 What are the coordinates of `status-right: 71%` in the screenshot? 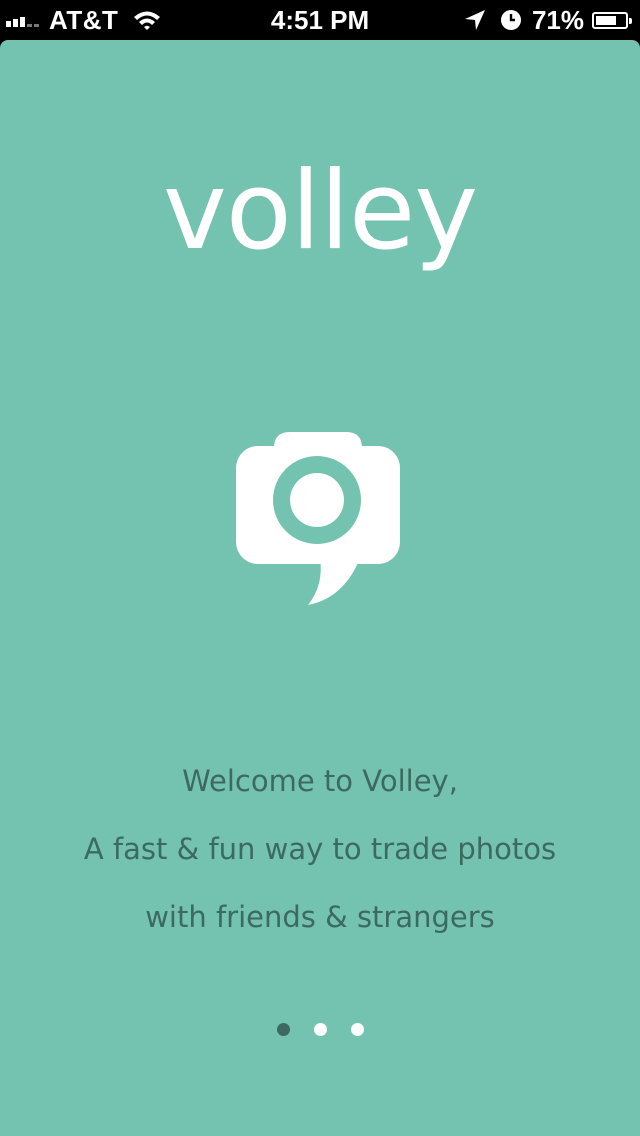 It's located at (549, 20).